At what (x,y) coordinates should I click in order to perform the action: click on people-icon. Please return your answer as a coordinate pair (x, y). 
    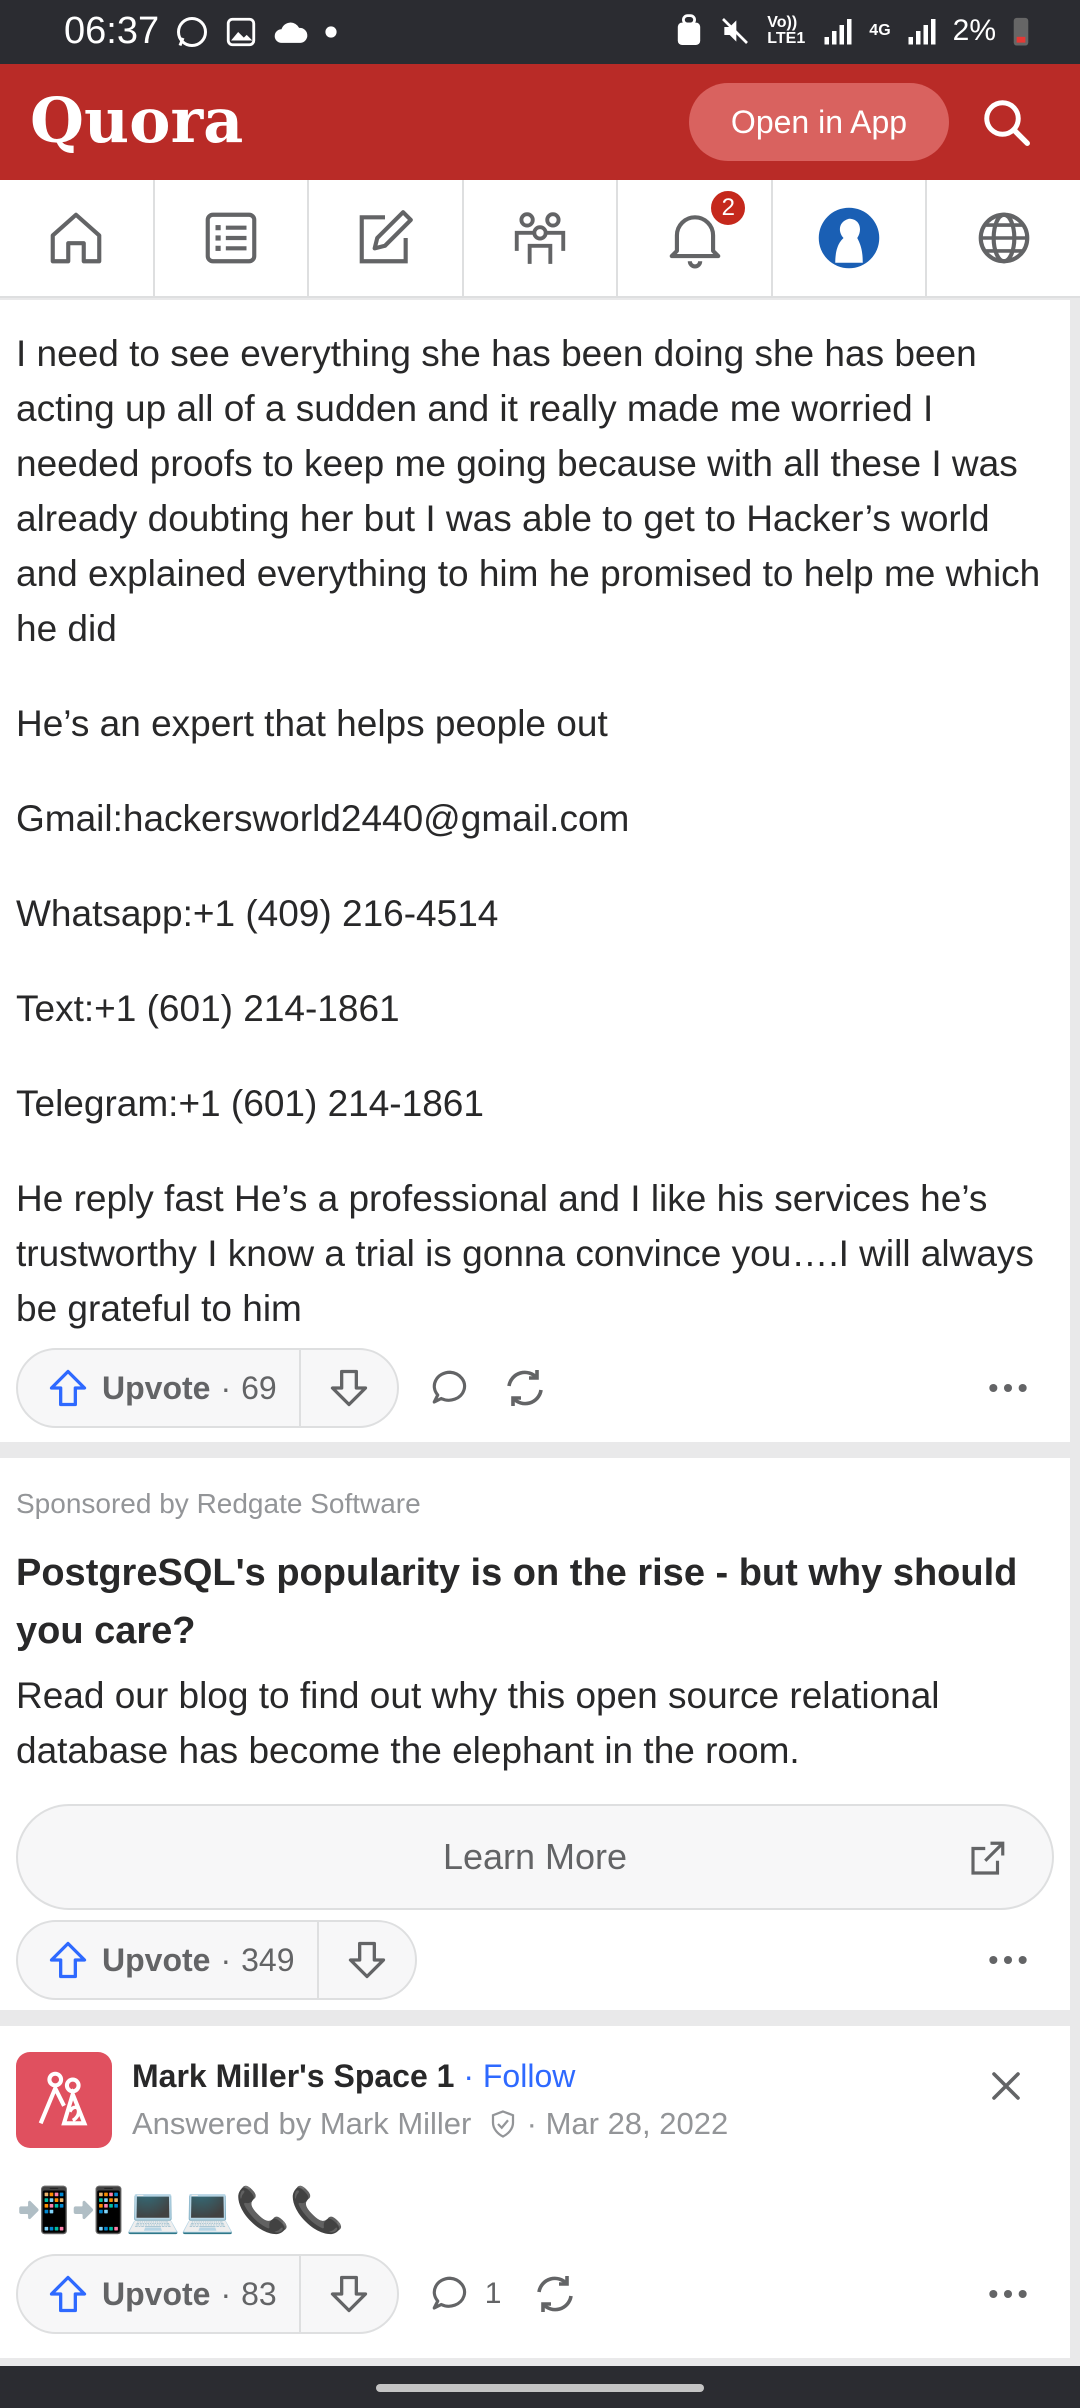
    Looking at the image, I should click on (540, 238).